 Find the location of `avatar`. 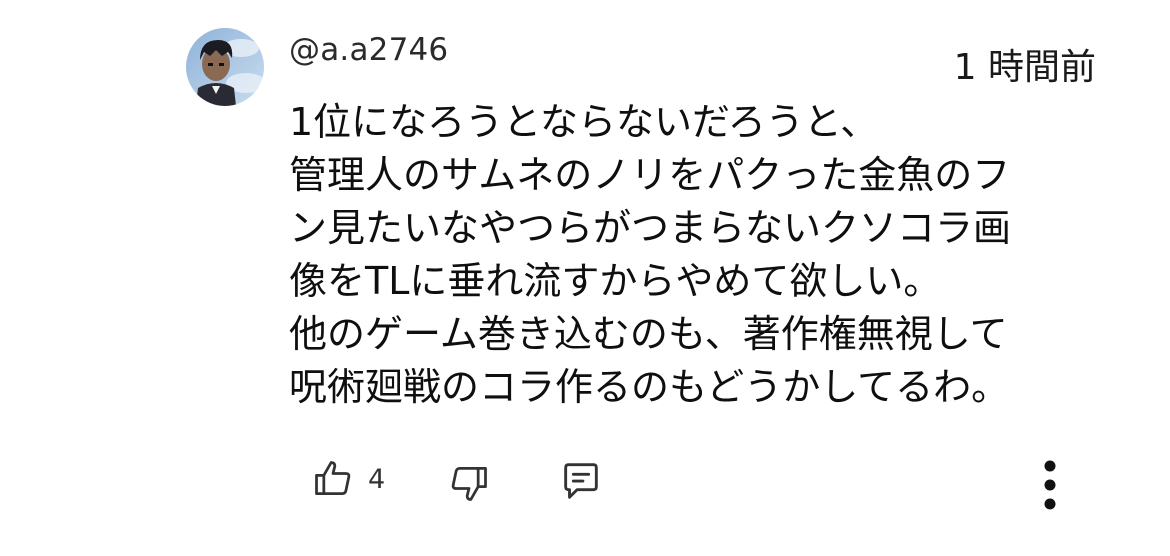

avatar is located at coordinates (225, 67).